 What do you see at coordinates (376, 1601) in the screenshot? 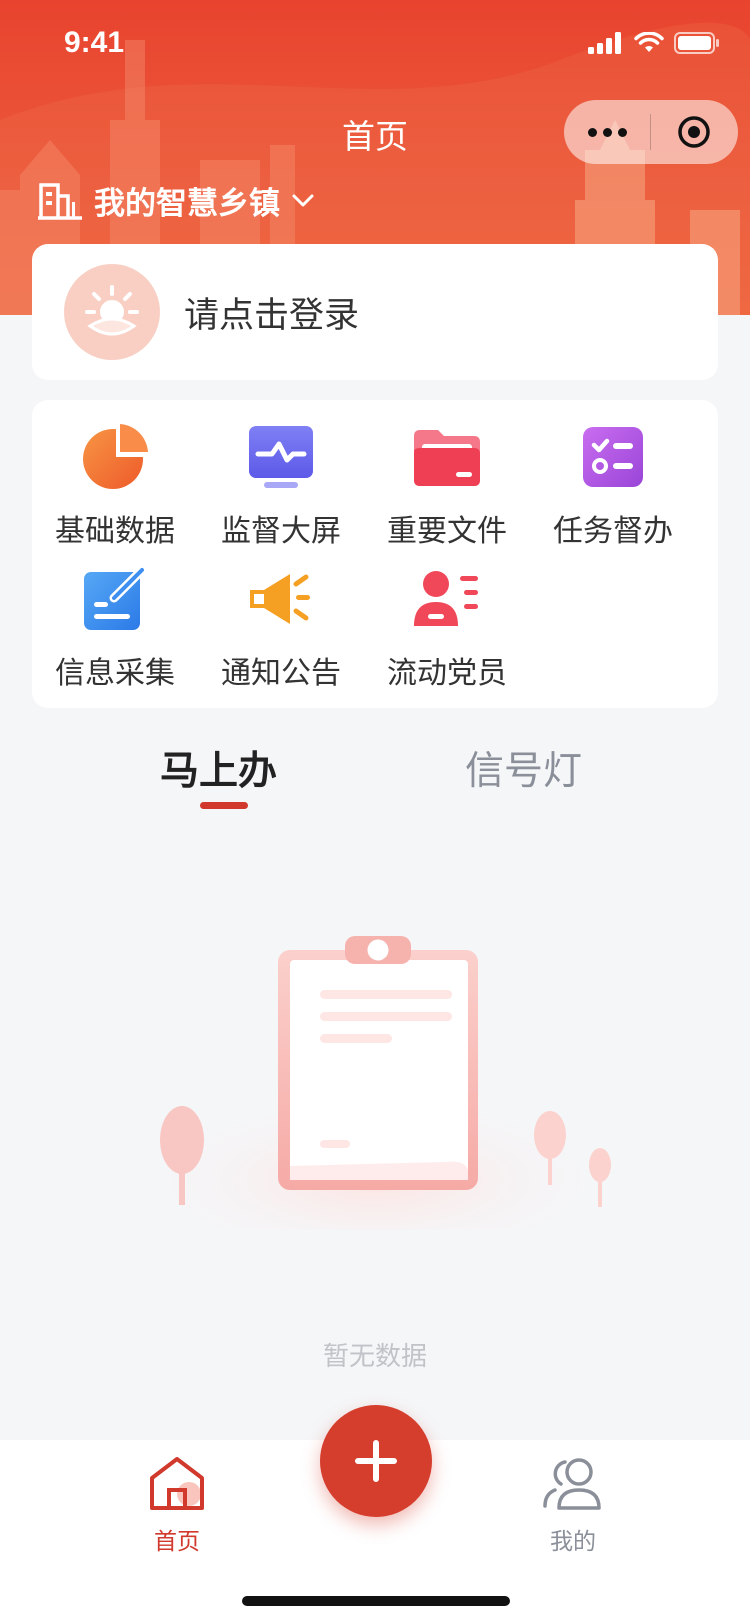
I see `home-indicator` at bounding box center [376, 1601].